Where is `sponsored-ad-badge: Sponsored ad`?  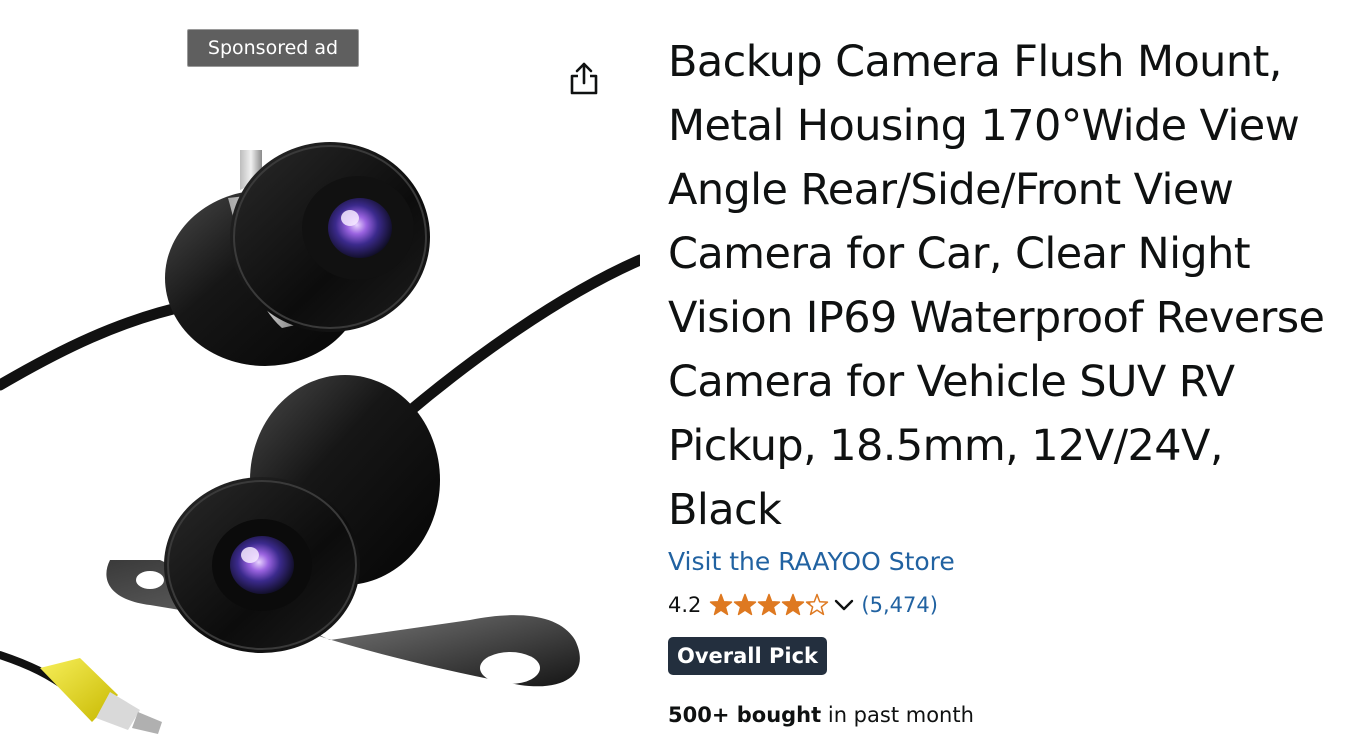
sponsored-ad-badge: Sponsored ad is located at coordinates (273, 48).